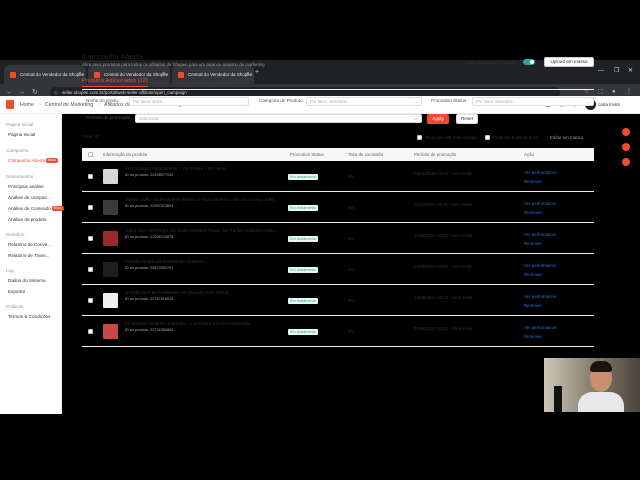 This screenshot has height=480, width=640. I want to click on apply-button: Apply, so click(438, 119).